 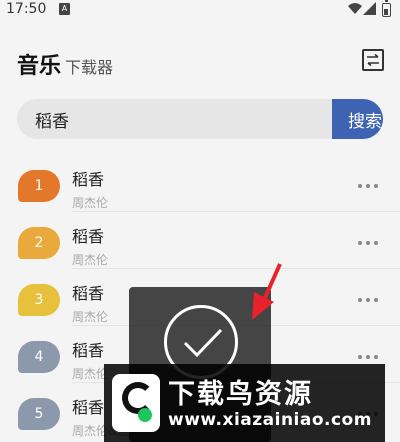 I want to click on swap-icon, so click(x=373, y=60).